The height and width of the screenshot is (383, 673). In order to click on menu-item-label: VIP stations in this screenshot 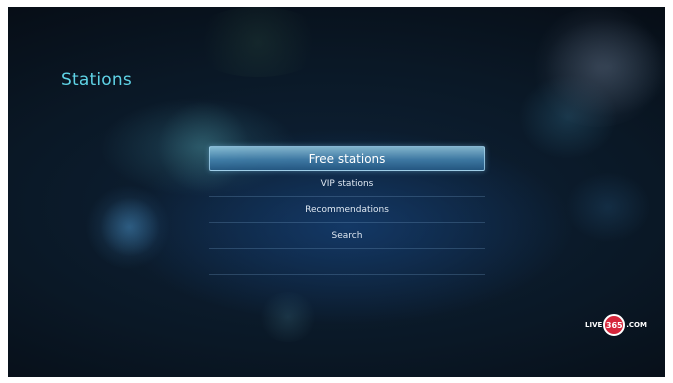, I will do `click(347, 183)`.